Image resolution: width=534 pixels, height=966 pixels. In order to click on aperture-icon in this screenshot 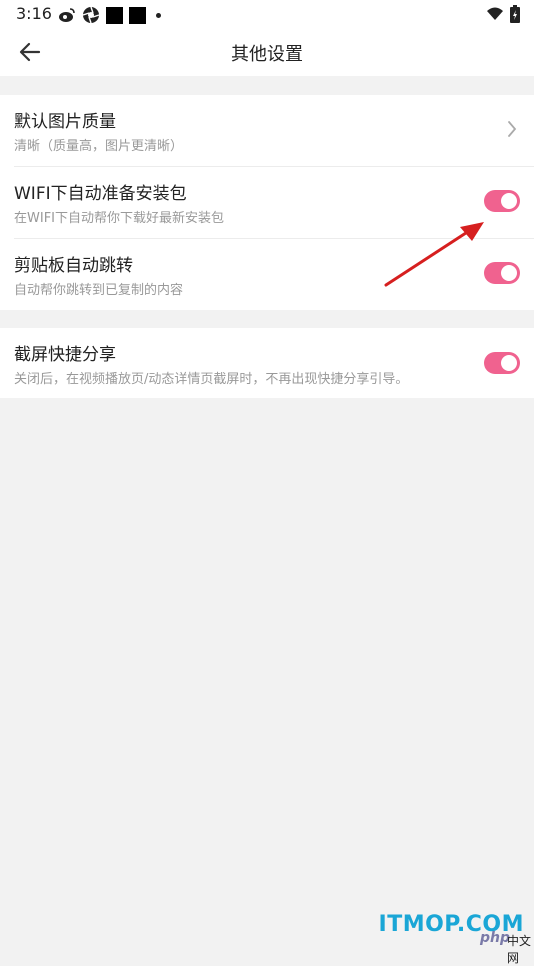, I will do `click(91, 15)`.